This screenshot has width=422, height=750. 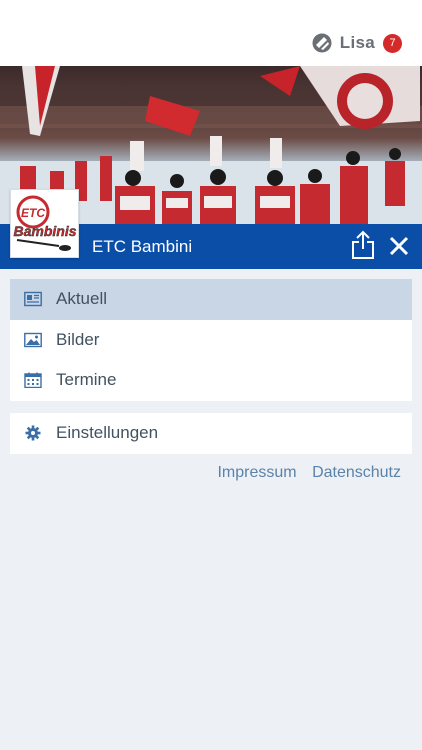 I want to click on menu-item-aktuell: Aktuell, so click(x=211, y=299).